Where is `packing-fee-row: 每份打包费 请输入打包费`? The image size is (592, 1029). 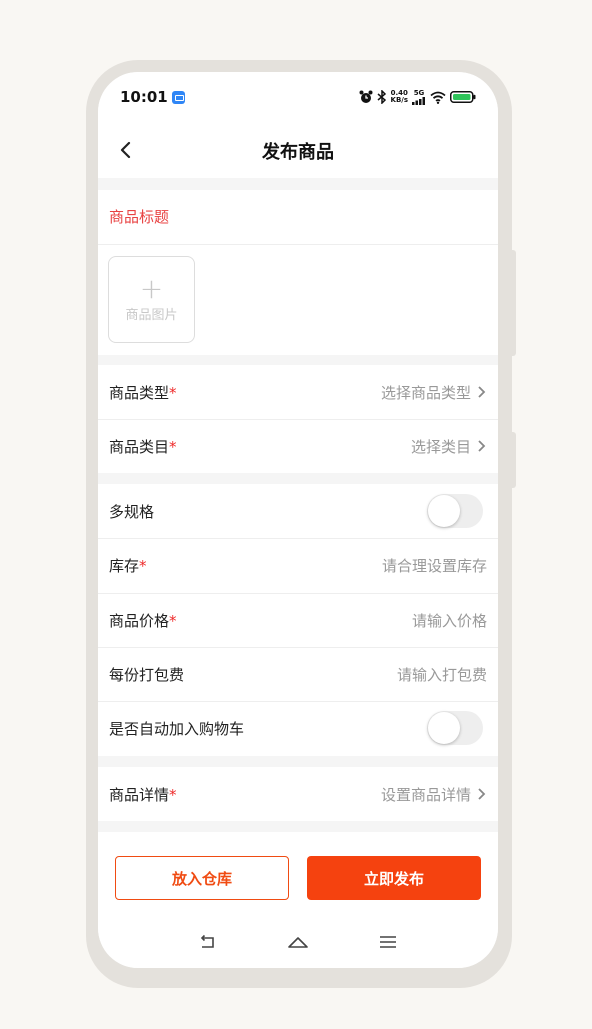
packing-fee-row: 每份打包费 请输入打包费 is located at coordinates (298, 674).